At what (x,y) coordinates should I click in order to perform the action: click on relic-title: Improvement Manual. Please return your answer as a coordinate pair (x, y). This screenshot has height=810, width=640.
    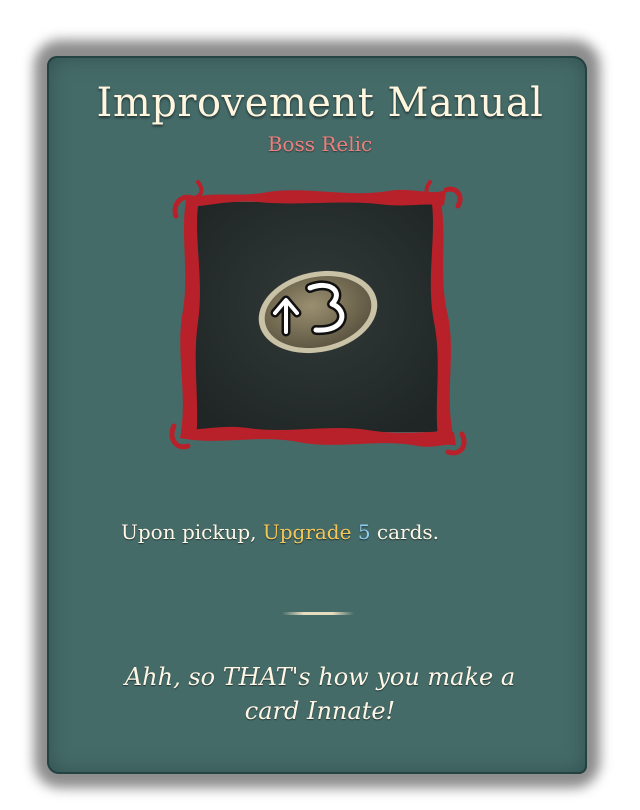
    Looking at the image, I should click on (320, 103).